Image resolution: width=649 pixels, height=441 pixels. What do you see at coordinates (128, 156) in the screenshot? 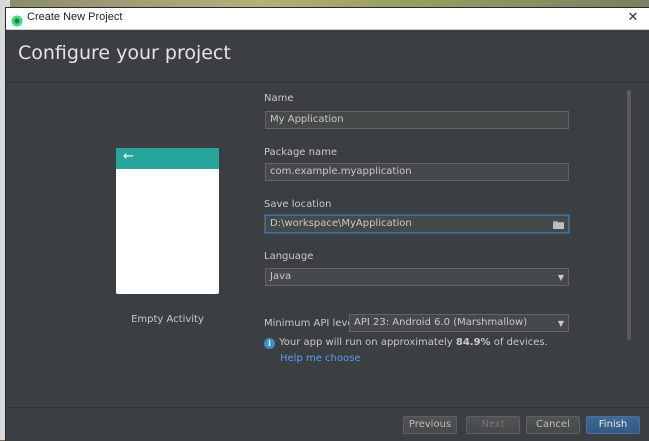
I see `back-arrow-icon: ←` at bounding box center [128, 156].